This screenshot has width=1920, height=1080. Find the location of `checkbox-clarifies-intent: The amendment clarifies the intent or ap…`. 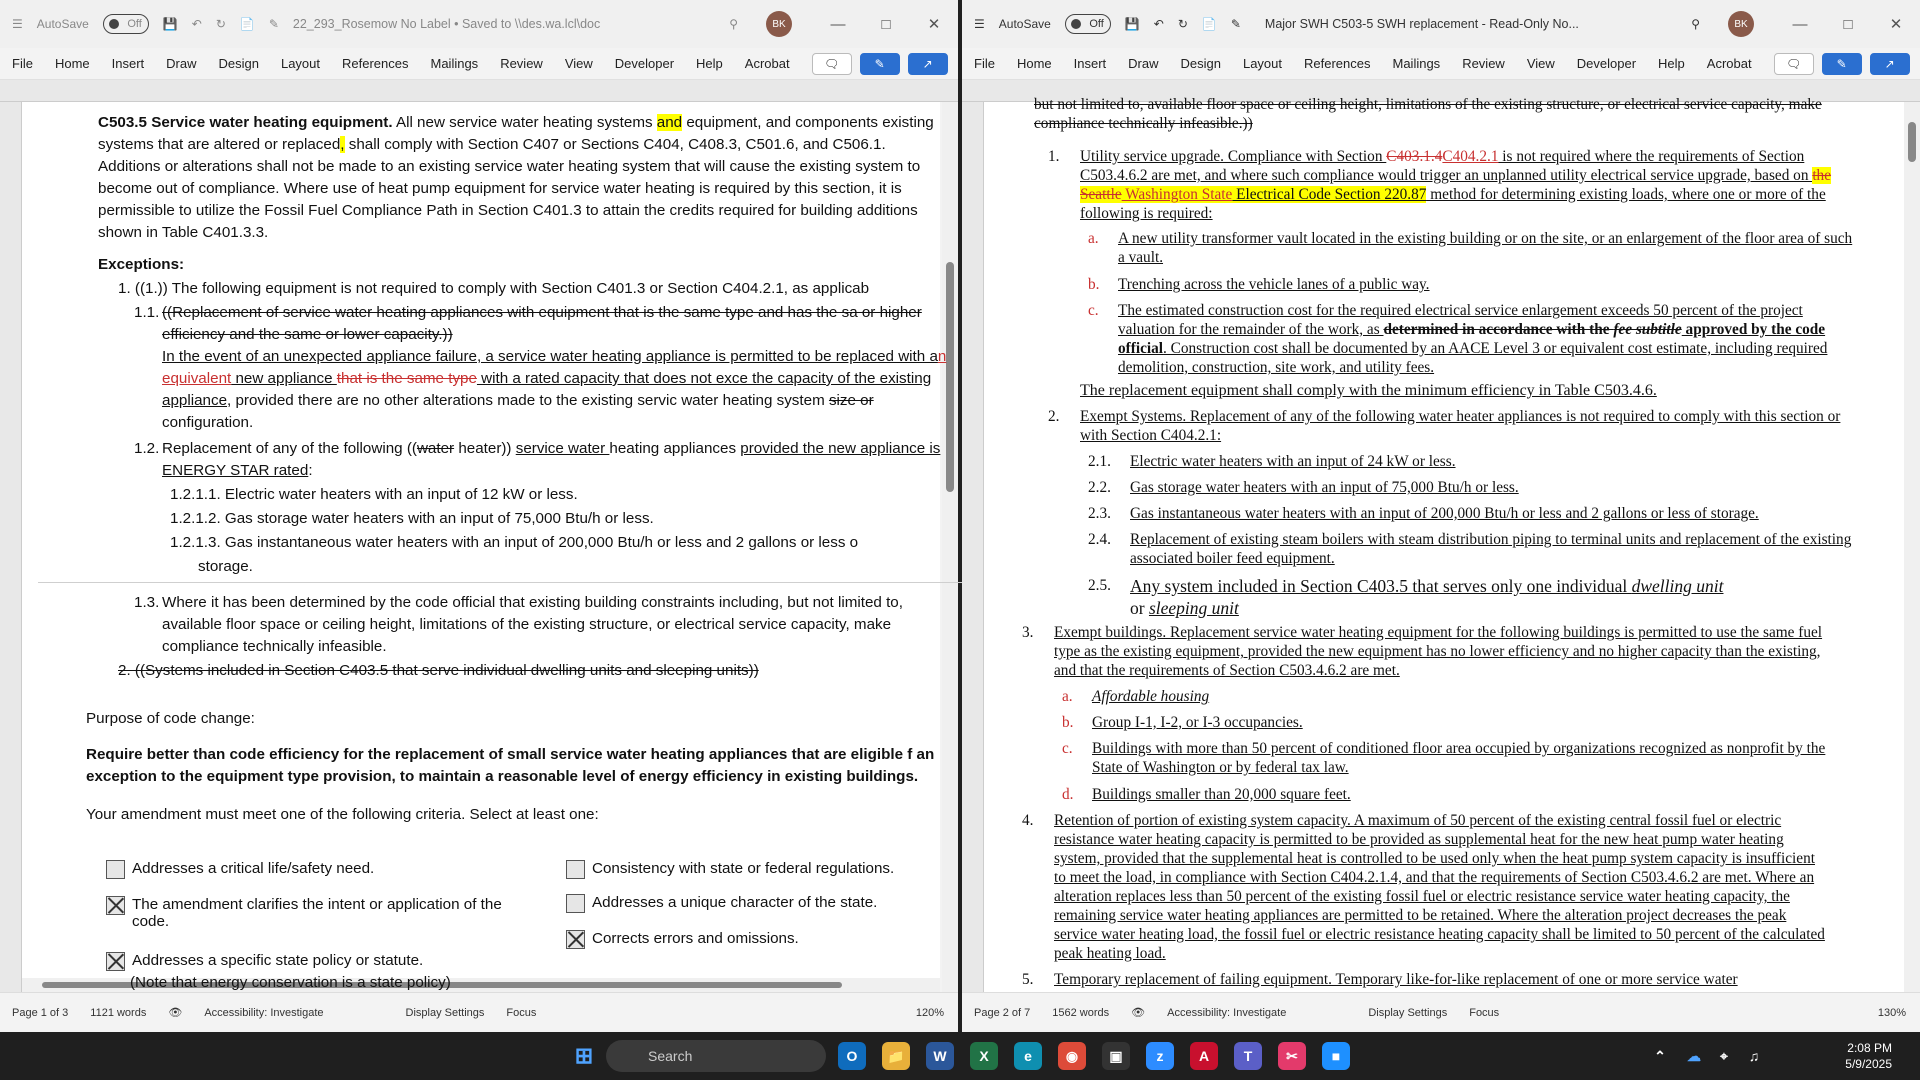

checkbox-clarifies-intent: The amendment clarifies the intent or ap… is located at coordinates (316, 913).